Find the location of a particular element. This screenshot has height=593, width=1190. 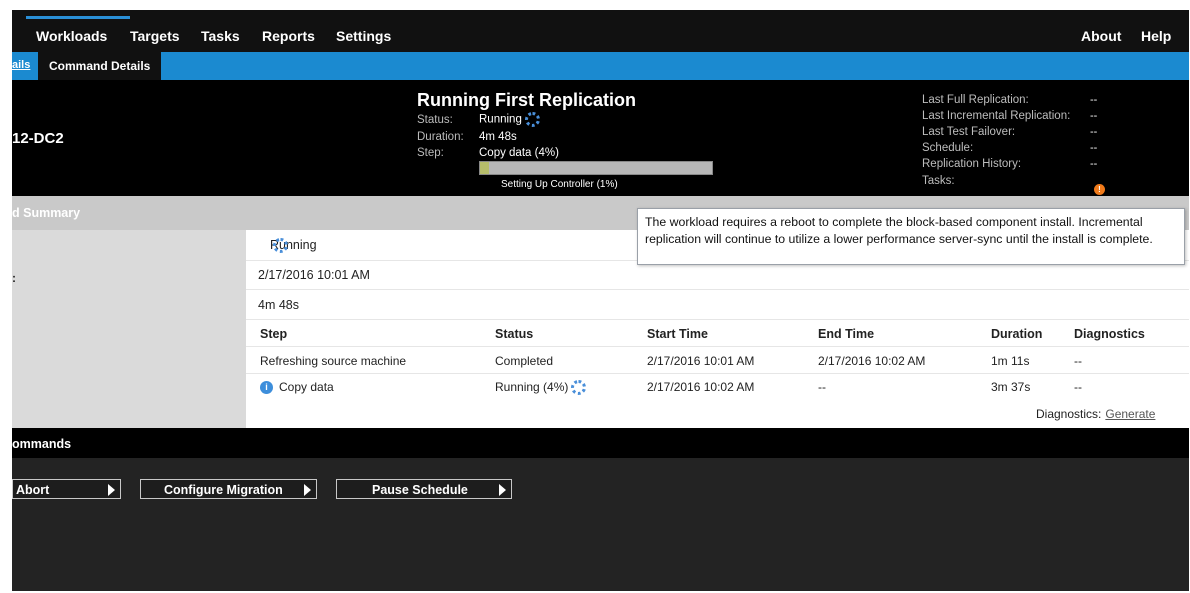

col-header-end-time: End Time is located at coordinates (846, 334).